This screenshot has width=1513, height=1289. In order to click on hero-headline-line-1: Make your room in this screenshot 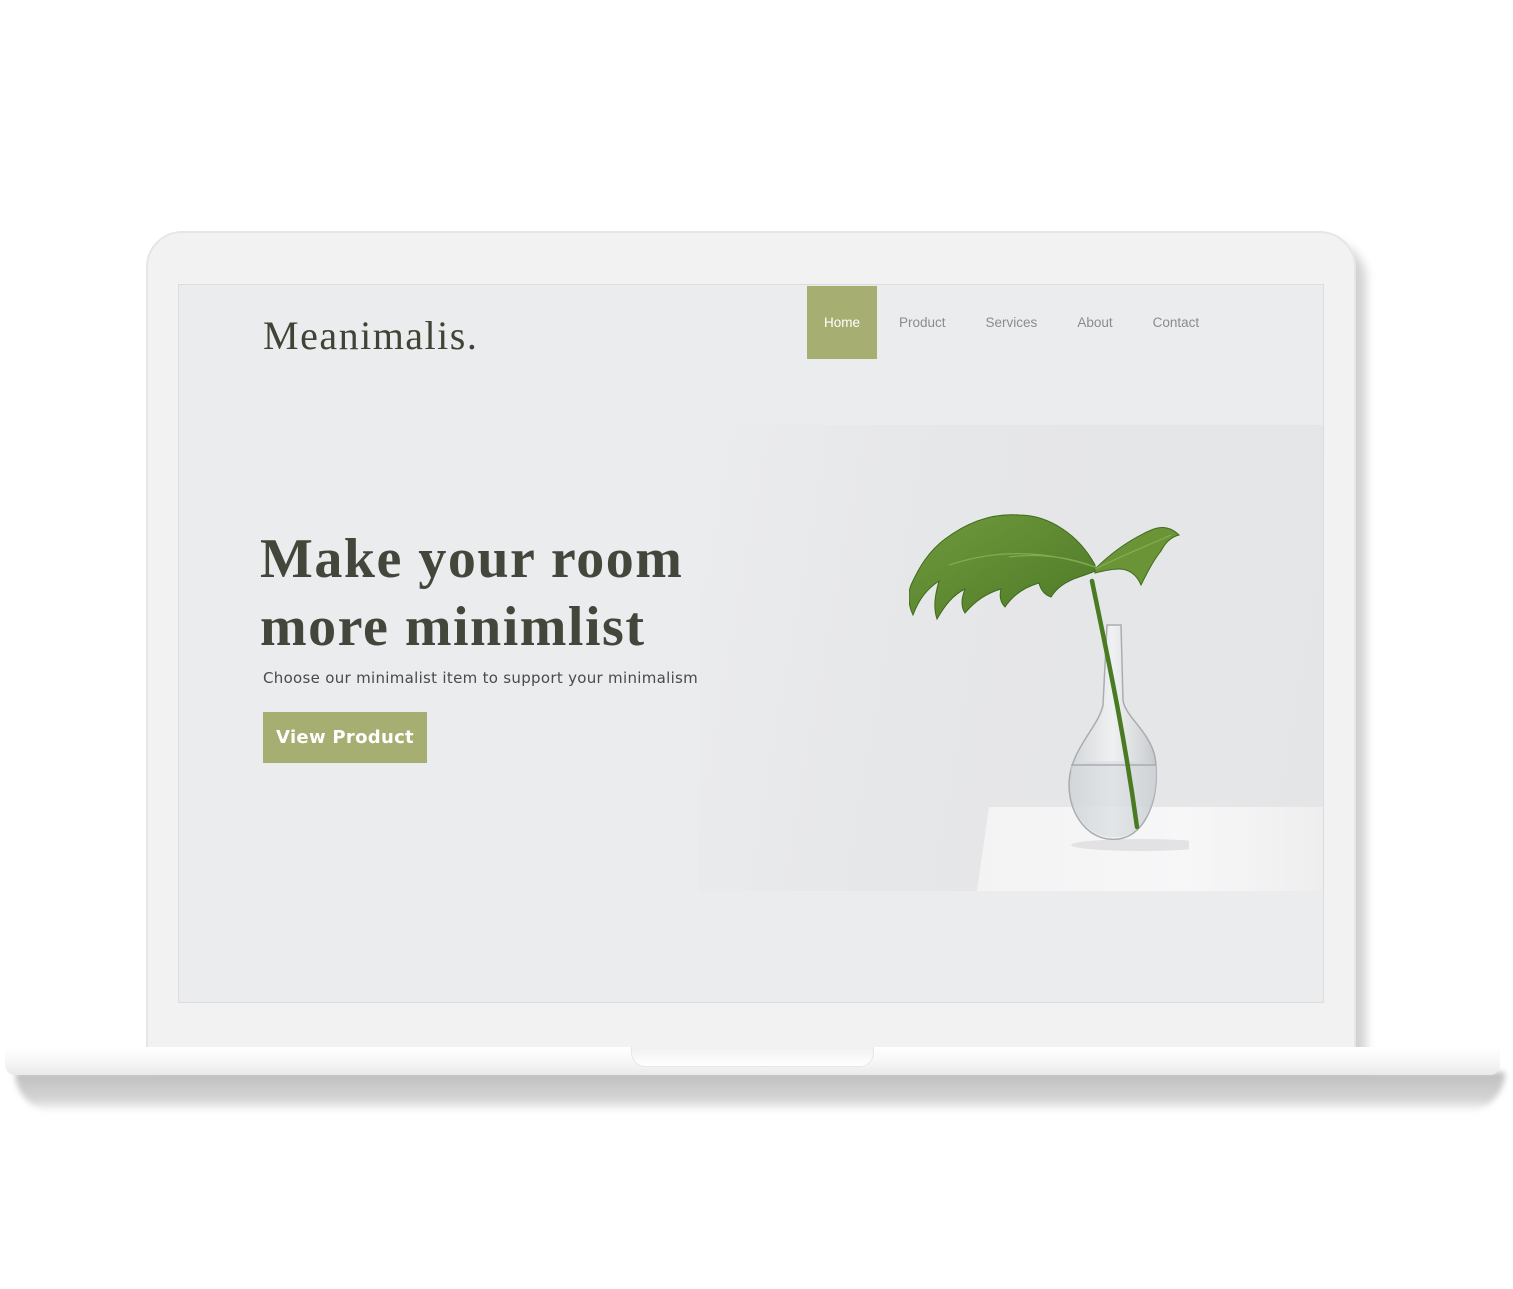, I will do `click(472, 559)`.